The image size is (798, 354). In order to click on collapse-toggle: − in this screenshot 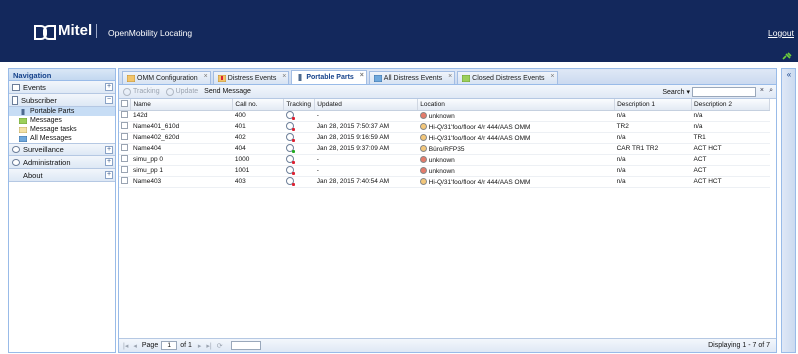, I will do `click(109, 100)`.